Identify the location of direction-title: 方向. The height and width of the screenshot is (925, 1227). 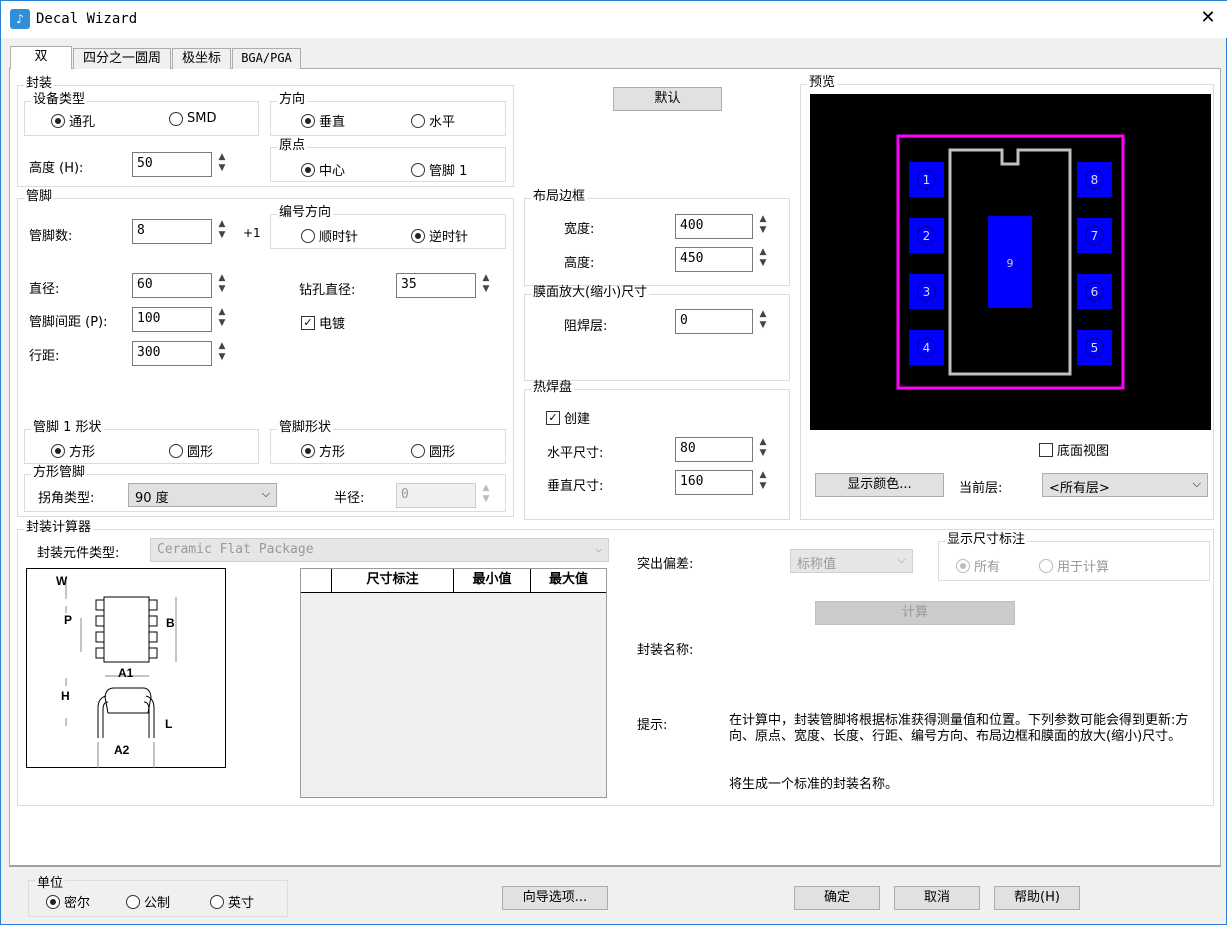
(292, 99).